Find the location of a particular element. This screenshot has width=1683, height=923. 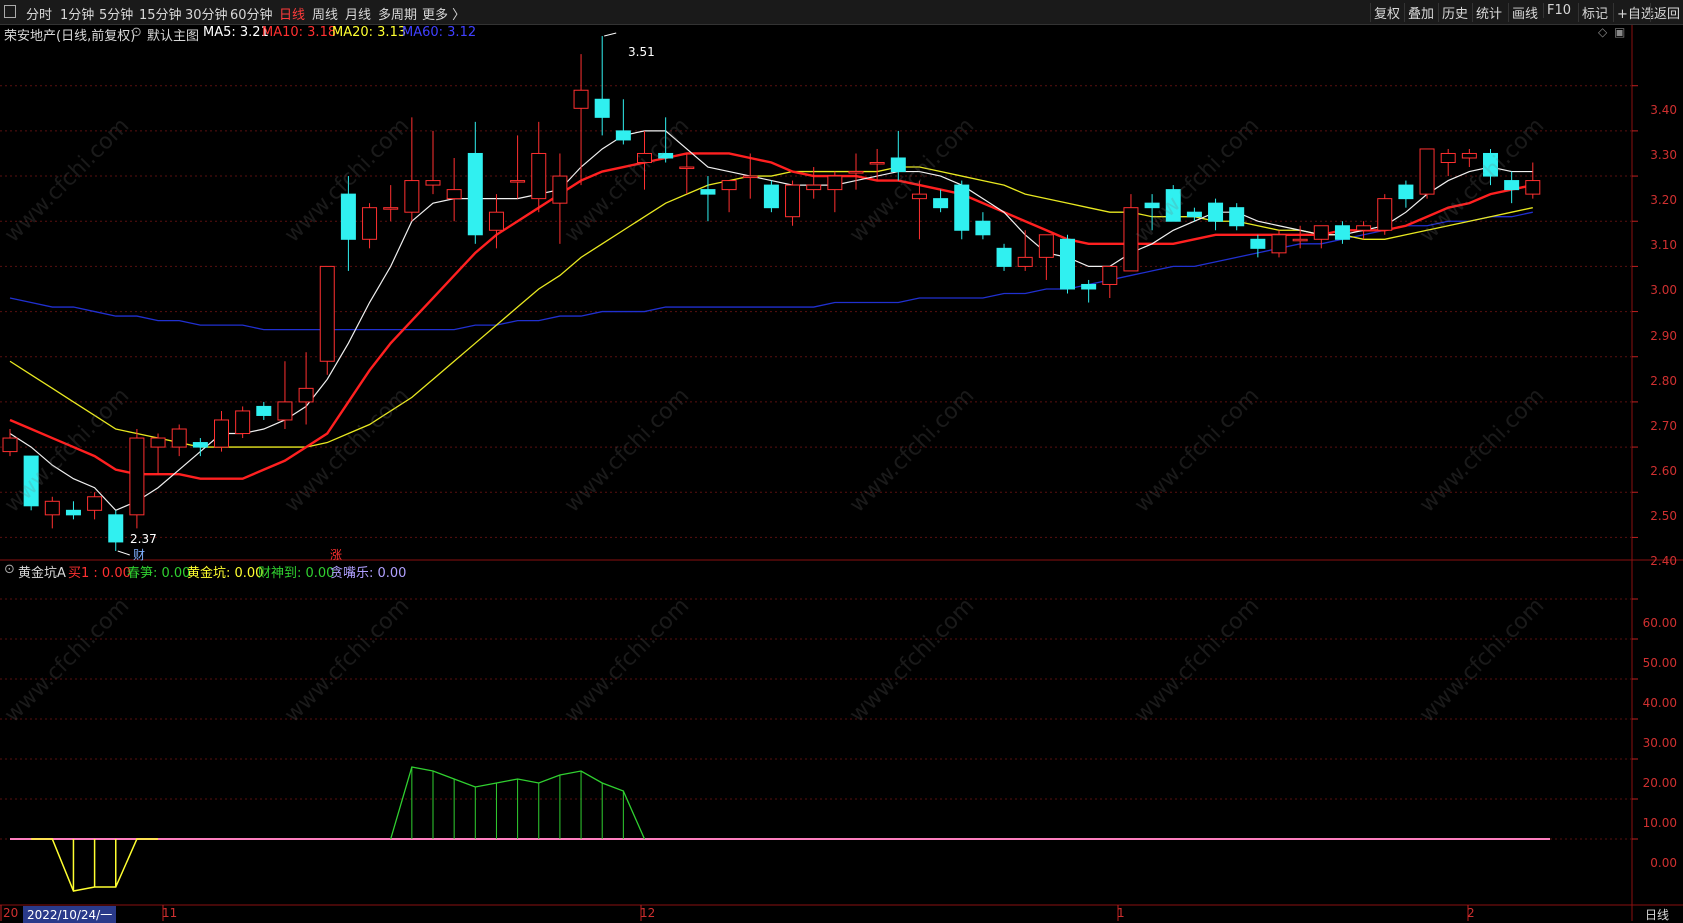

sub-y-axis-label: 40.00 is located at coordinates (1659, 703).